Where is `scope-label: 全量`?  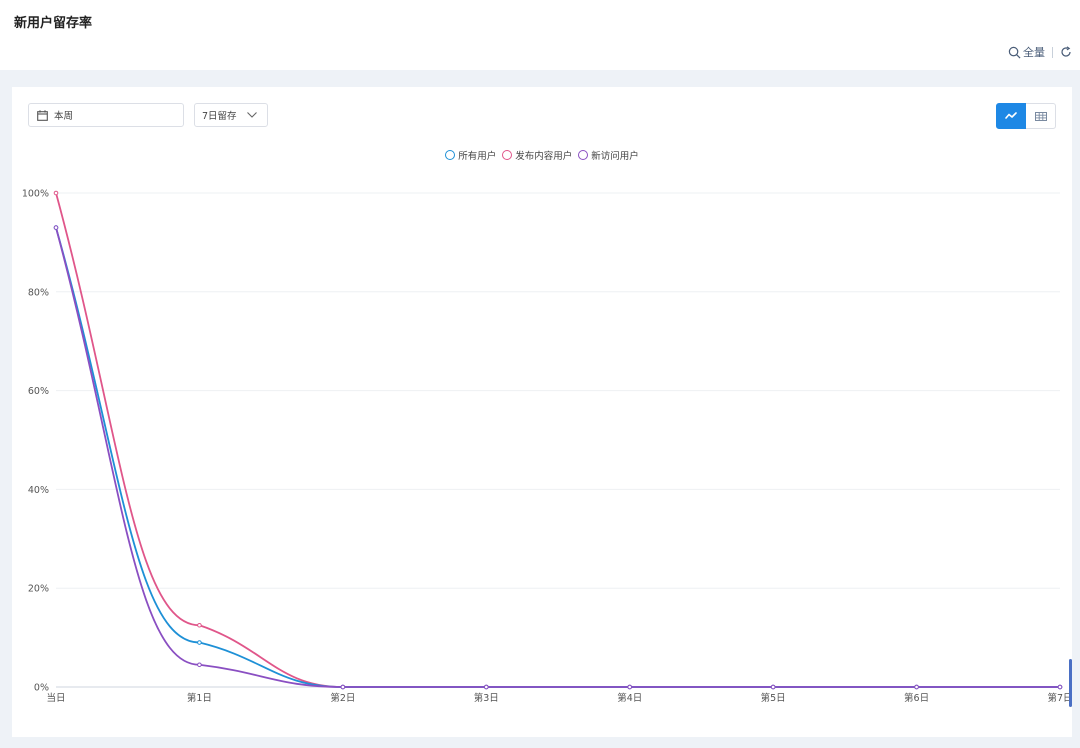
scope-label: 全量 is located at coordinates (1034, 52).